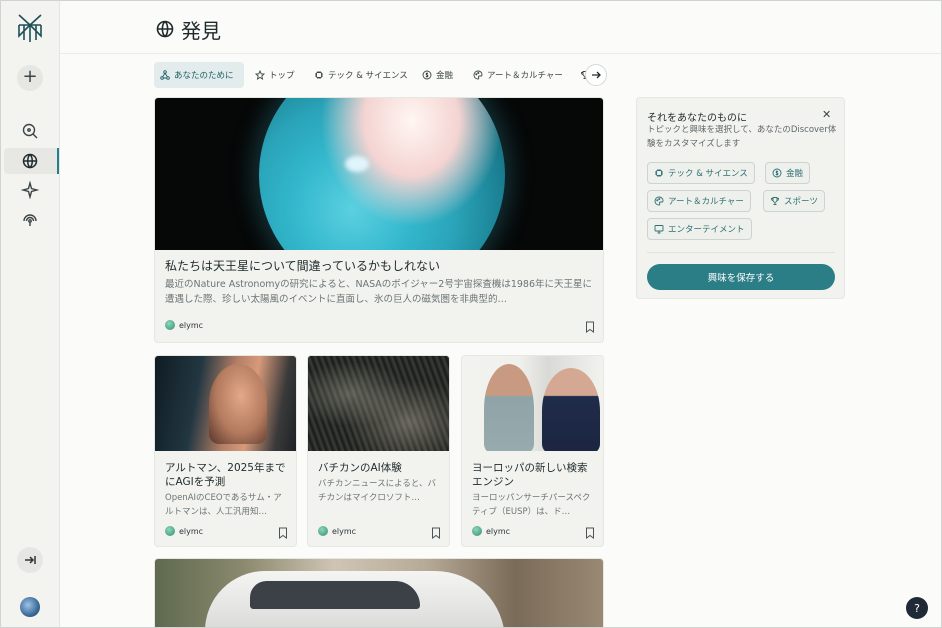 The height and width of the screenshot is (628, 942). Describe the element at coordinates (30, 28) in the screenshot. I see `logo-icon` at that location.